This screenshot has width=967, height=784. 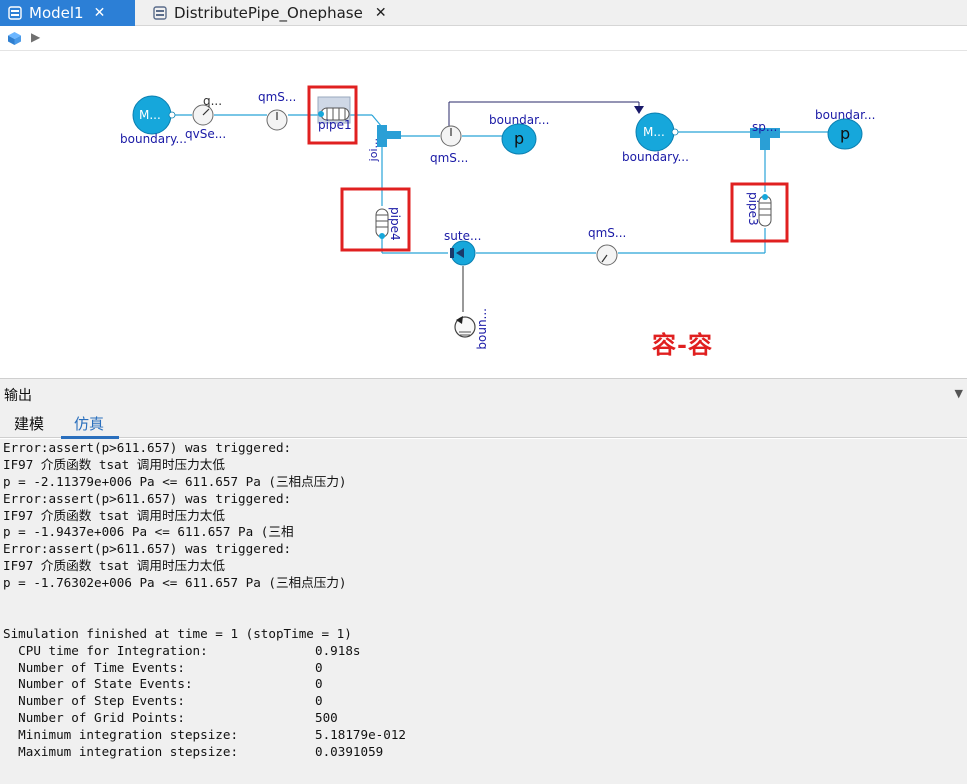 I want to click on output-panel-header: 输出 ▼, so click(x=483, y=392).